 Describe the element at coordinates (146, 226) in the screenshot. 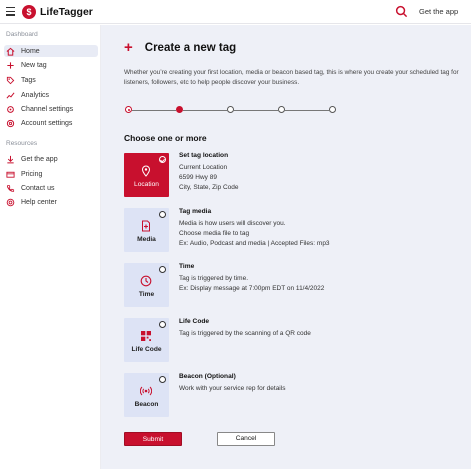

I see `media-file-icon` at that location.